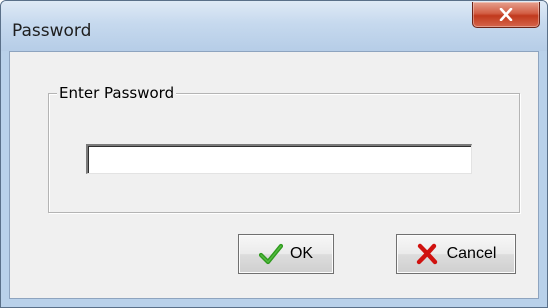 The width and height of the screenshot is (548, 308). I want to click on cancel-button: Cancel, so click(456, 254).